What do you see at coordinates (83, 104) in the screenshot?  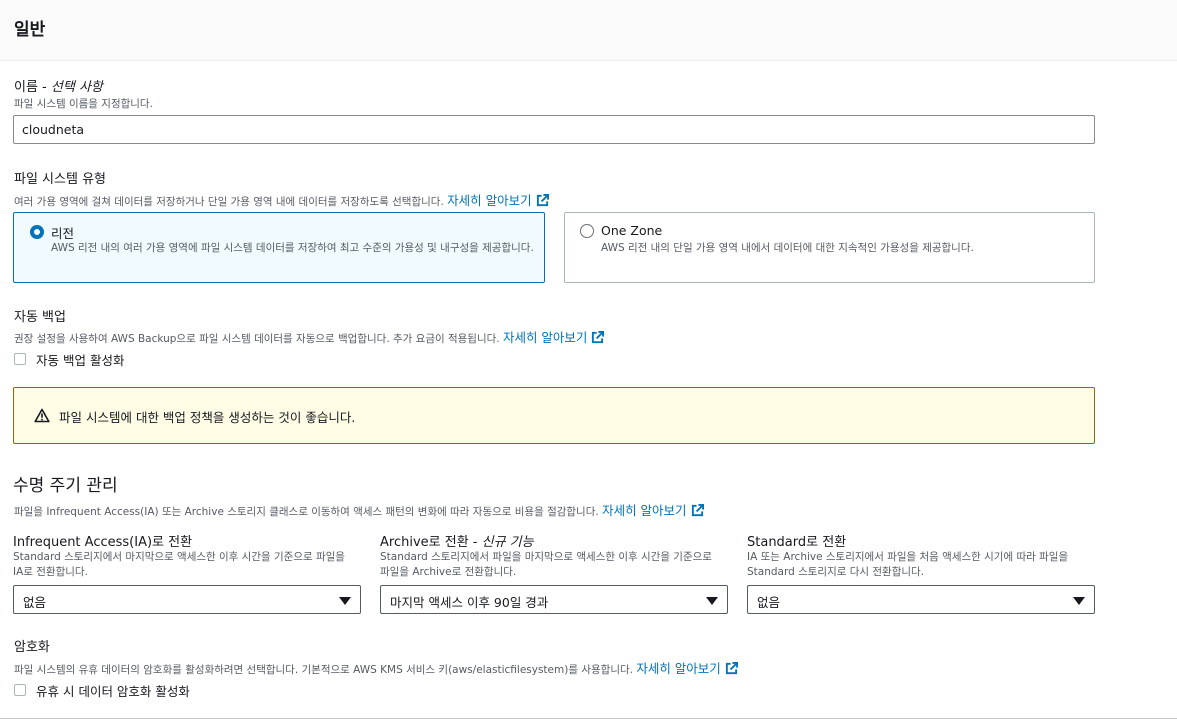 I see `name-description: 파일 시스템 이름을 지정합니다.` at bounding box center [83, 104].